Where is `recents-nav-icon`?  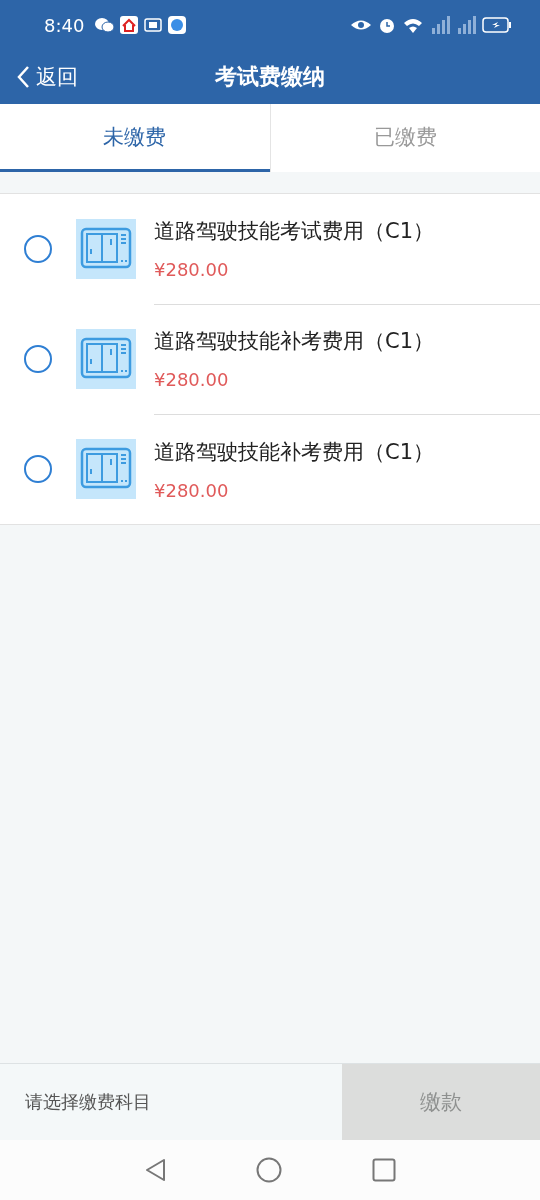 recents-nav-icon is located at coordinates (384, 1170).